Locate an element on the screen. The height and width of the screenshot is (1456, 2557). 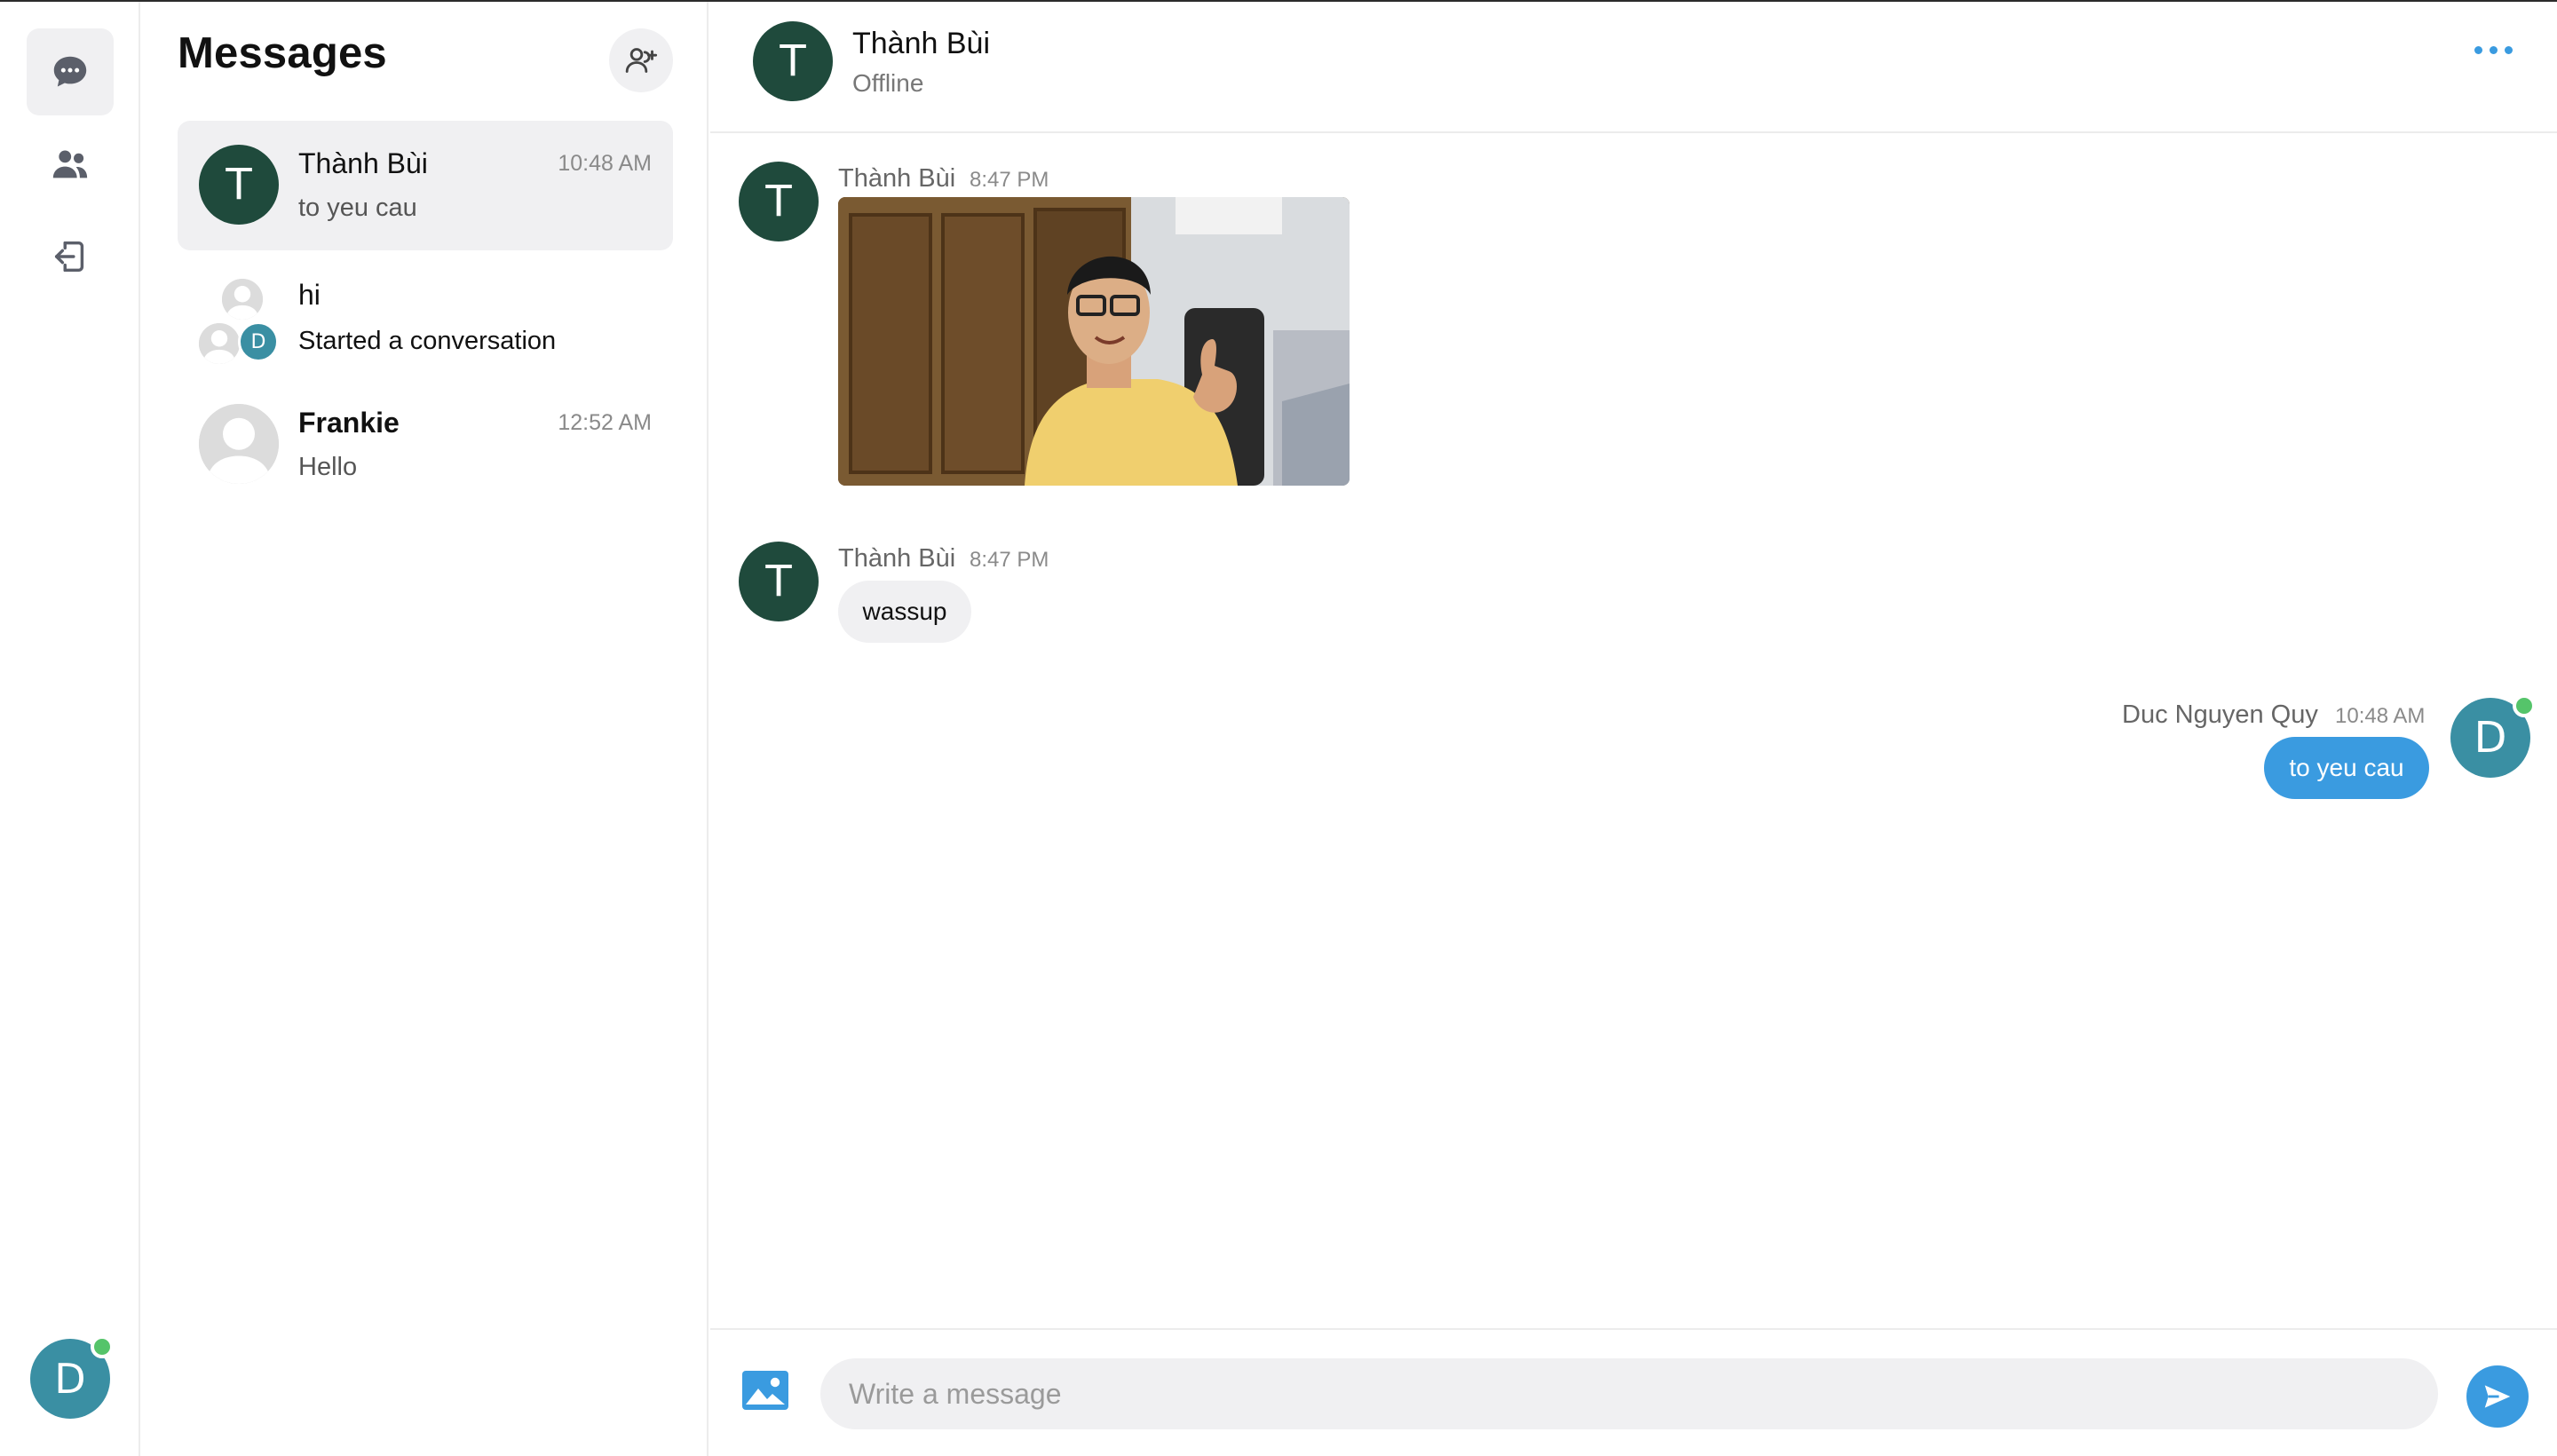
message-image is located at coordinates (1094, 341).